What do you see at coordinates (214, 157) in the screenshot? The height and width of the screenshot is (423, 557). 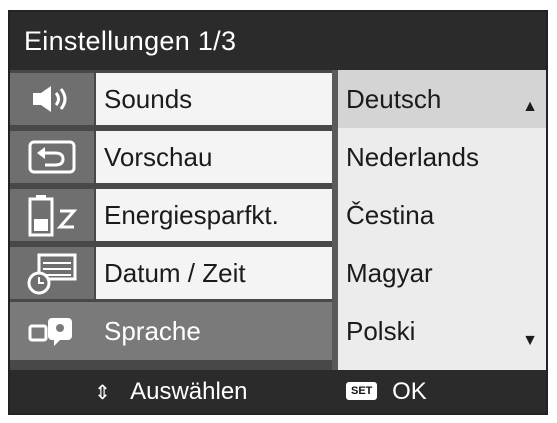 I see `menu-item-label: Vorschau` at bounding box center [214, 157].